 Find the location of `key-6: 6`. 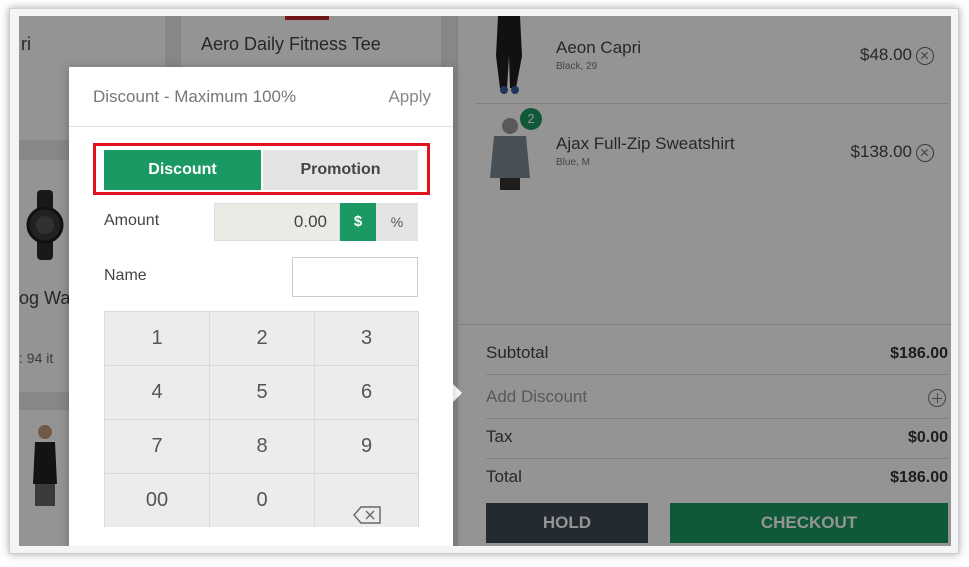

key-6: 6 is located at coordinates (366, 392).